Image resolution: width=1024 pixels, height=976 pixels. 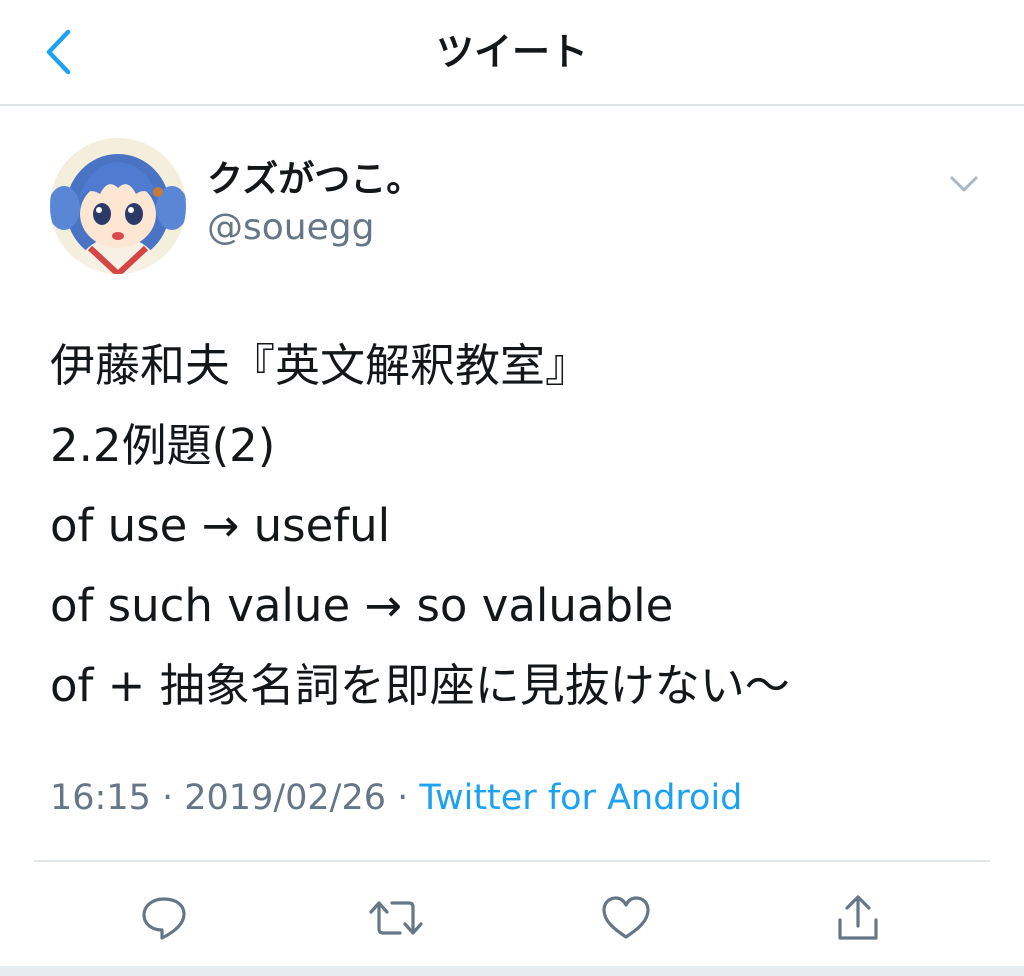 I want to click on tweet-action-bar, so click(x=512, y=917).